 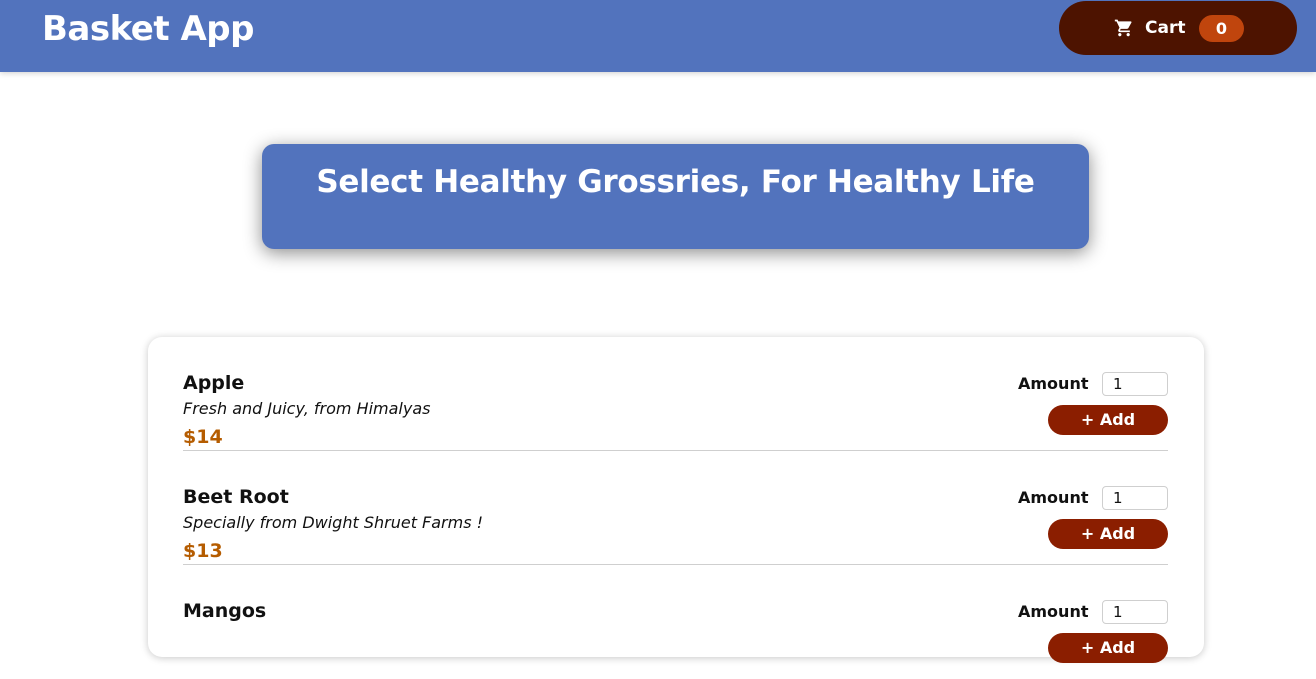 What do you see at coordinates (214, 383) in the screenshot?
I see `product-name: Apple` at bounding box center [214, 383].